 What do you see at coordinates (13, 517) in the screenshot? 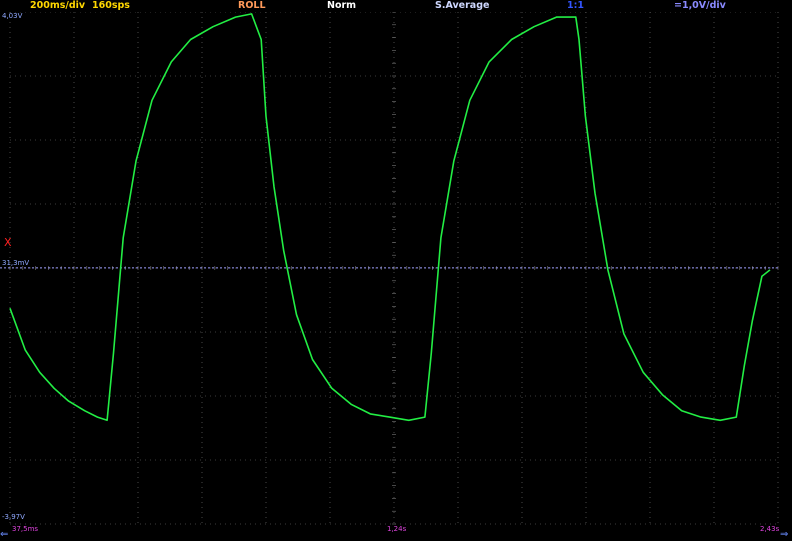
I see `bottom-voltage-label: -3,97V` at bounding box center [13, 517].